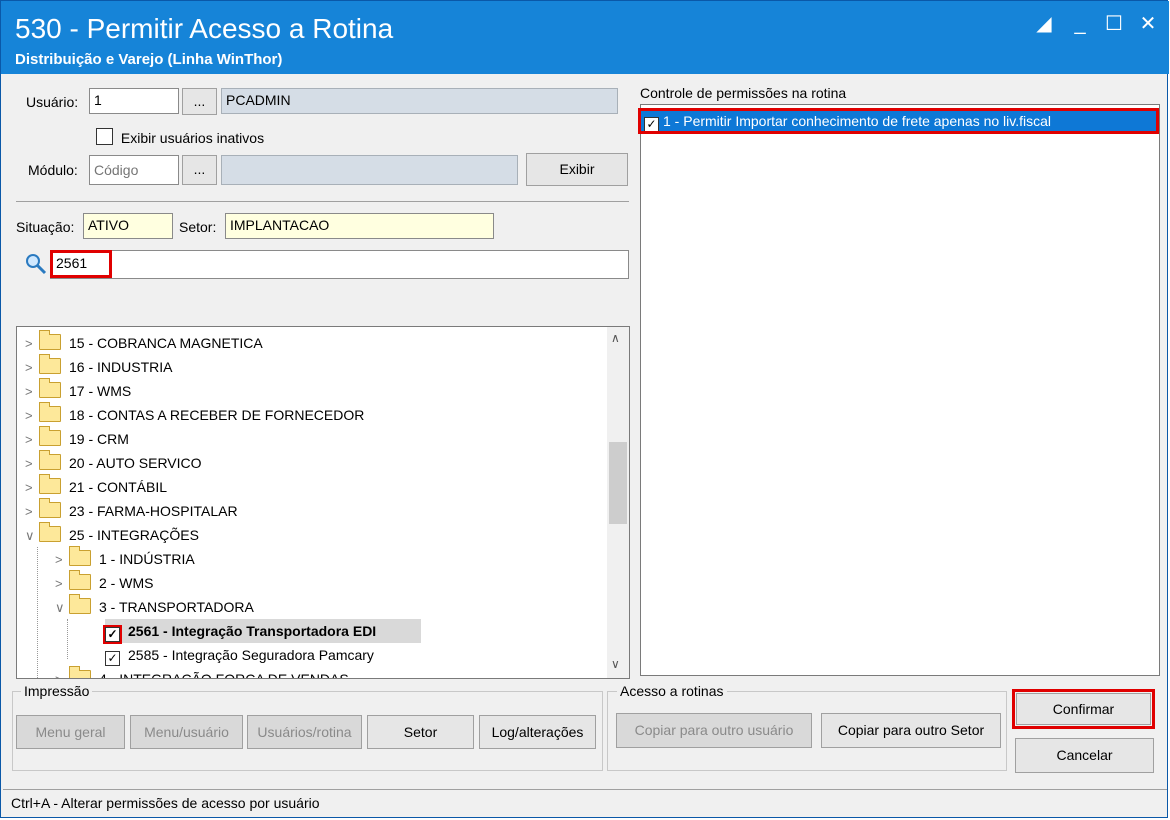  What do you see at coordinates (104, 136) in the screenshot?
I see `checkbox-icon` at bounding box center [104, 136].